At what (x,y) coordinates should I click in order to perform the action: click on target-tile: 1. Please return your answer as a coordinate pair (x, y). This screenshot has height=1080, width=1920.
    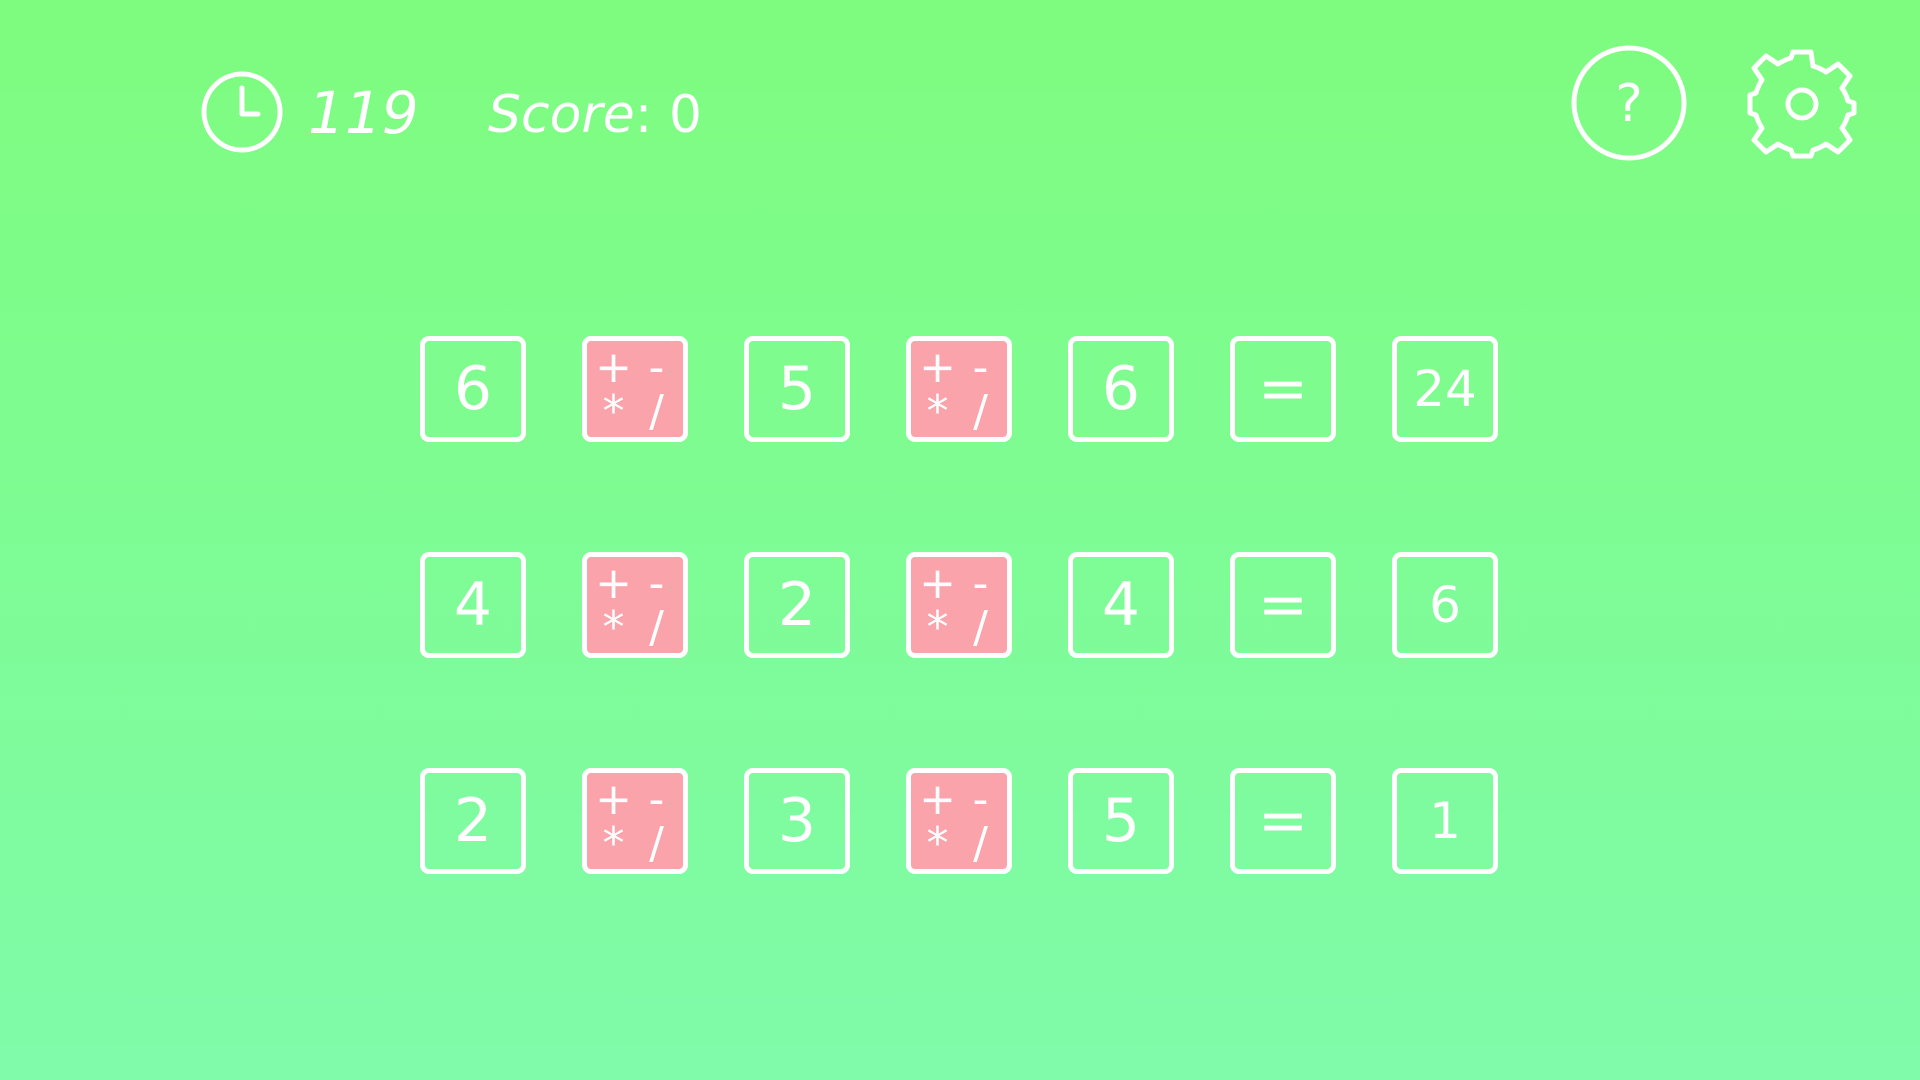
    Looking at the image, I should click on (1445, 821).